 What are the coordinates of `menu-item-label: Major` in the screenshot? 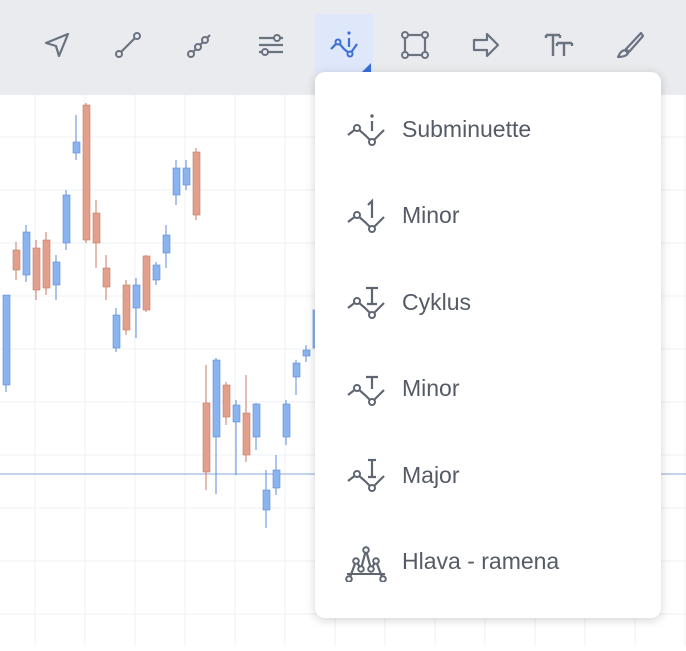 It's located at (431, 474).